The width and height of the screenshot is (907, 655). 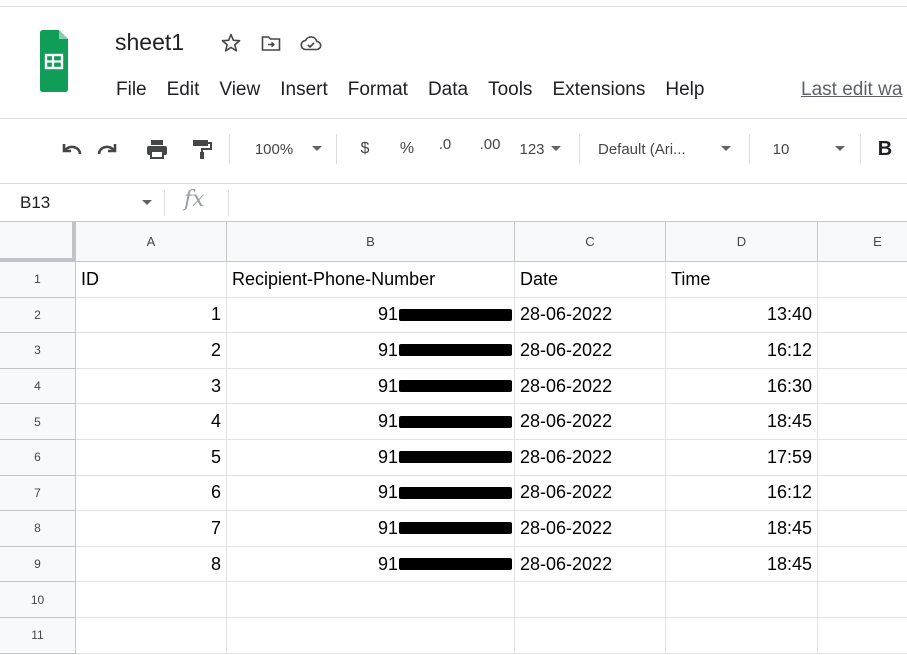 I want to click on cell-d7: 16:12, so click(x=742, y=493).